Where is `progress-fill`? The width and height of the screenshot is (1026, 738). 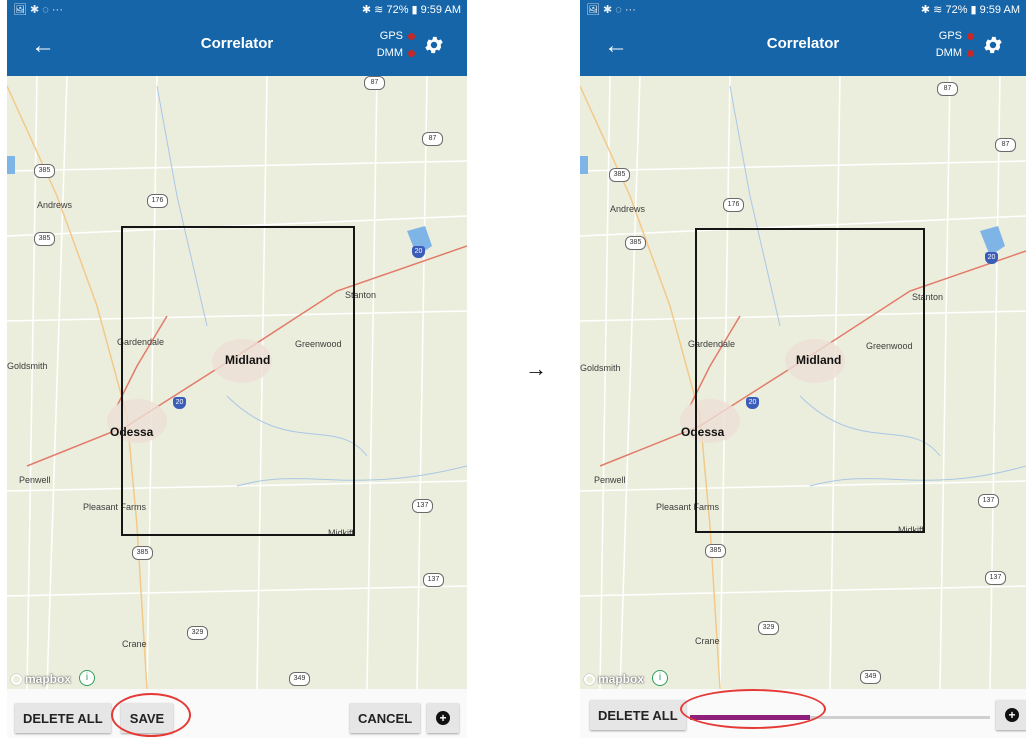
progress-fill is located at coordinates (750, 717).